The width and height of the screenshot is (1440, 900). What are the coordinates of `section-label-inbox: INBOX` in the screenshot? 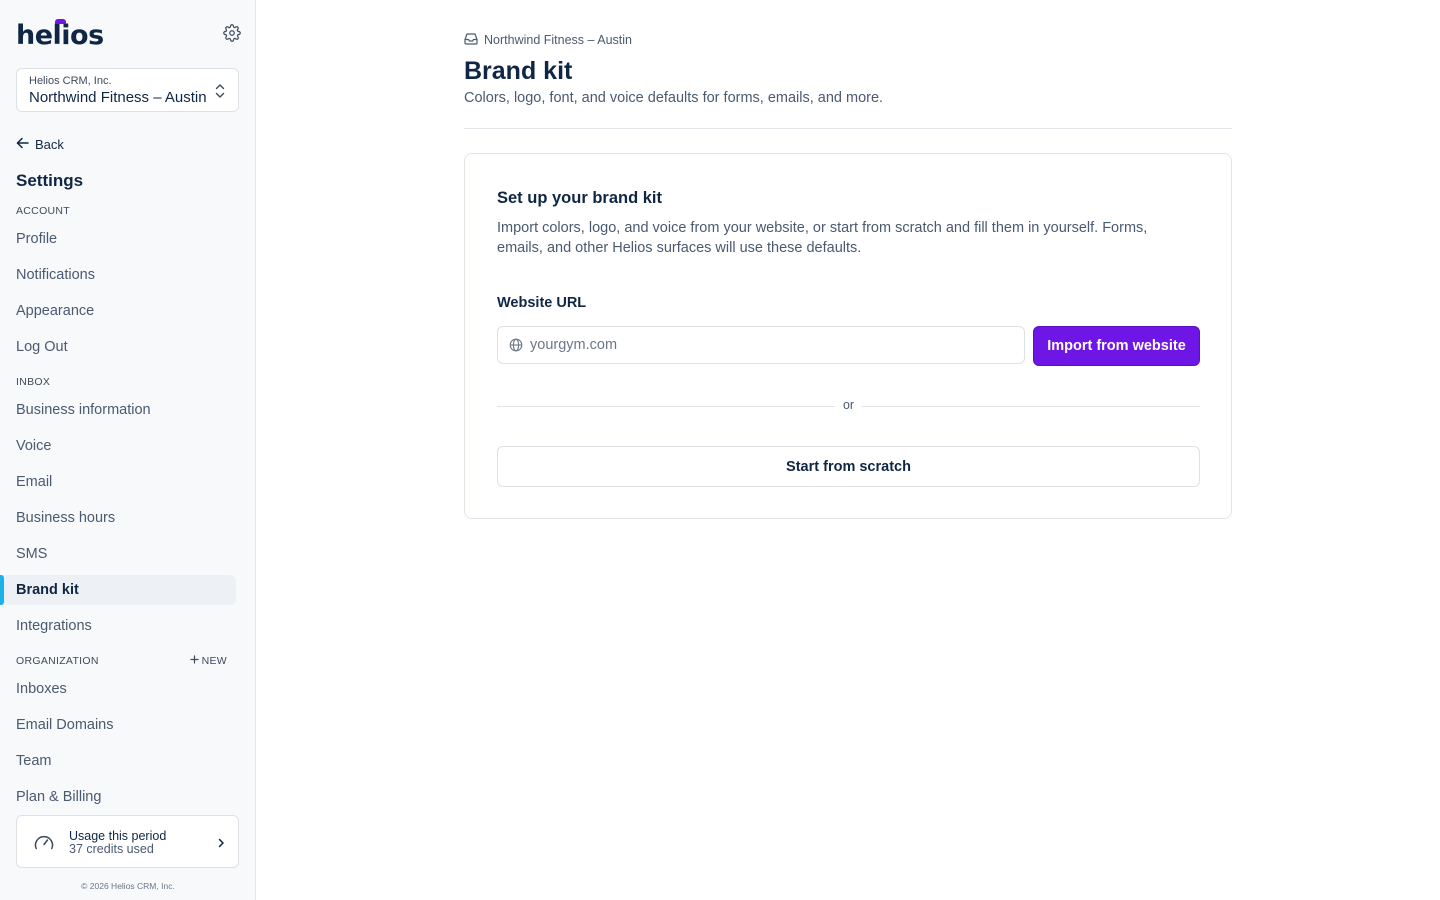 It's located at (33, 382).